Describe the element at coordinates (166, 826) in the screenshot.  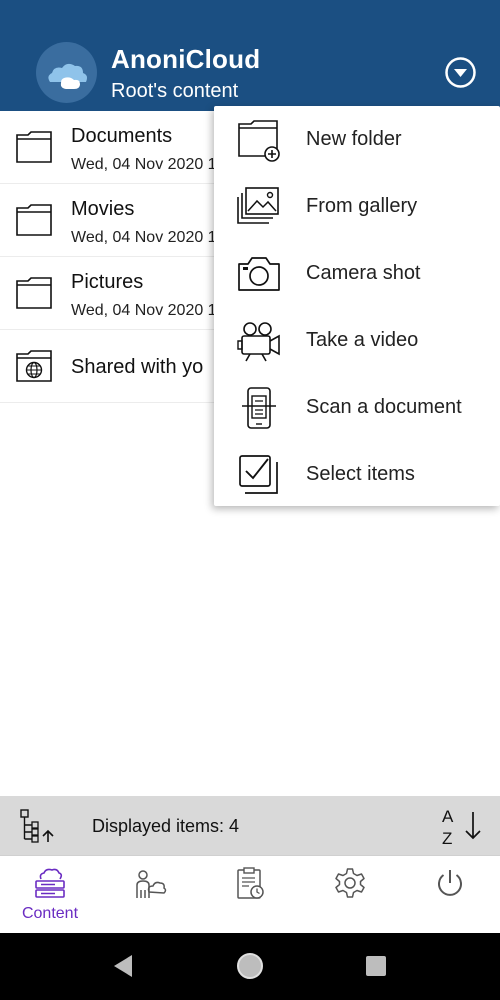
I see `displayed-items-count: Displayed items: 4` at that location.